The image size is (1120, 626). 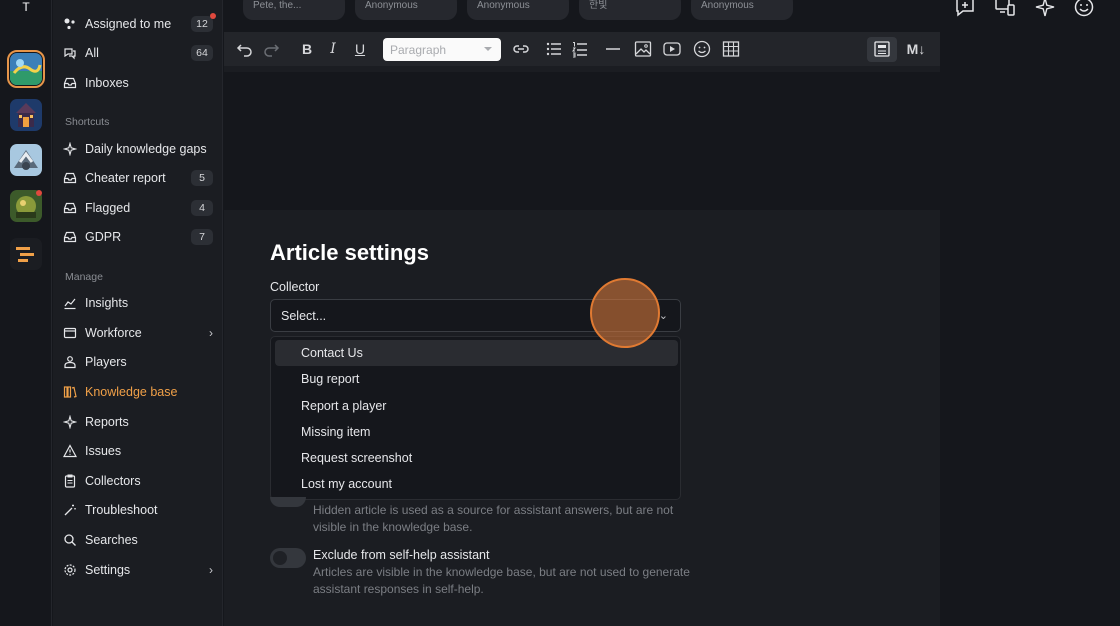 I want to click on chart-icon, so click(x=70, y=303).